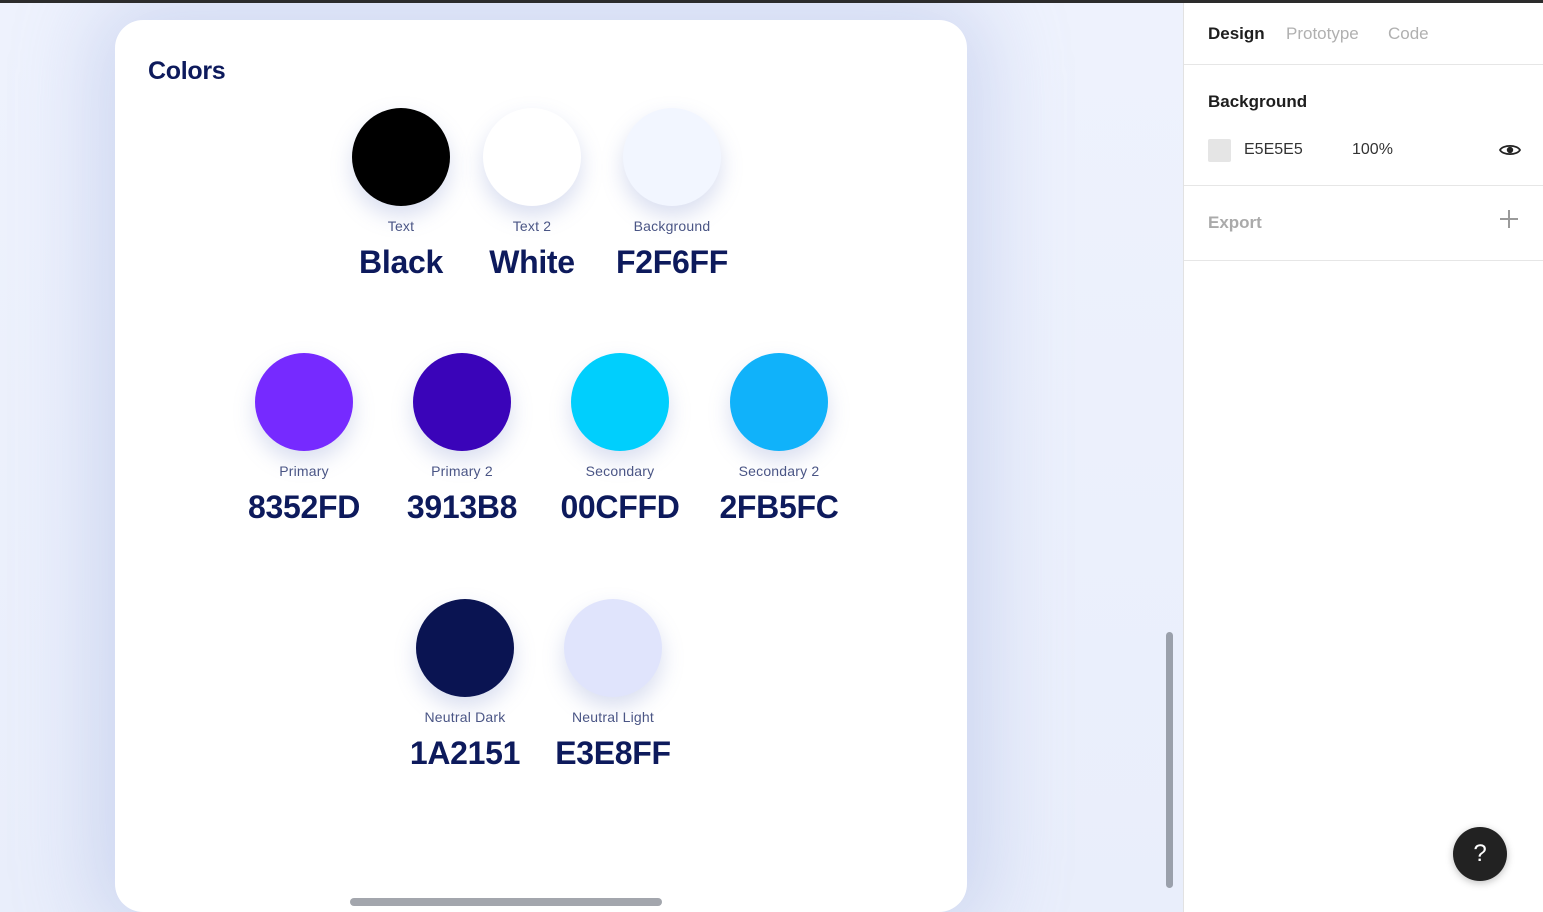 This screenshot has height=912, width=1543. I want to click on swatch-secondary: Secondary 00CFFD, so click(620, 439).